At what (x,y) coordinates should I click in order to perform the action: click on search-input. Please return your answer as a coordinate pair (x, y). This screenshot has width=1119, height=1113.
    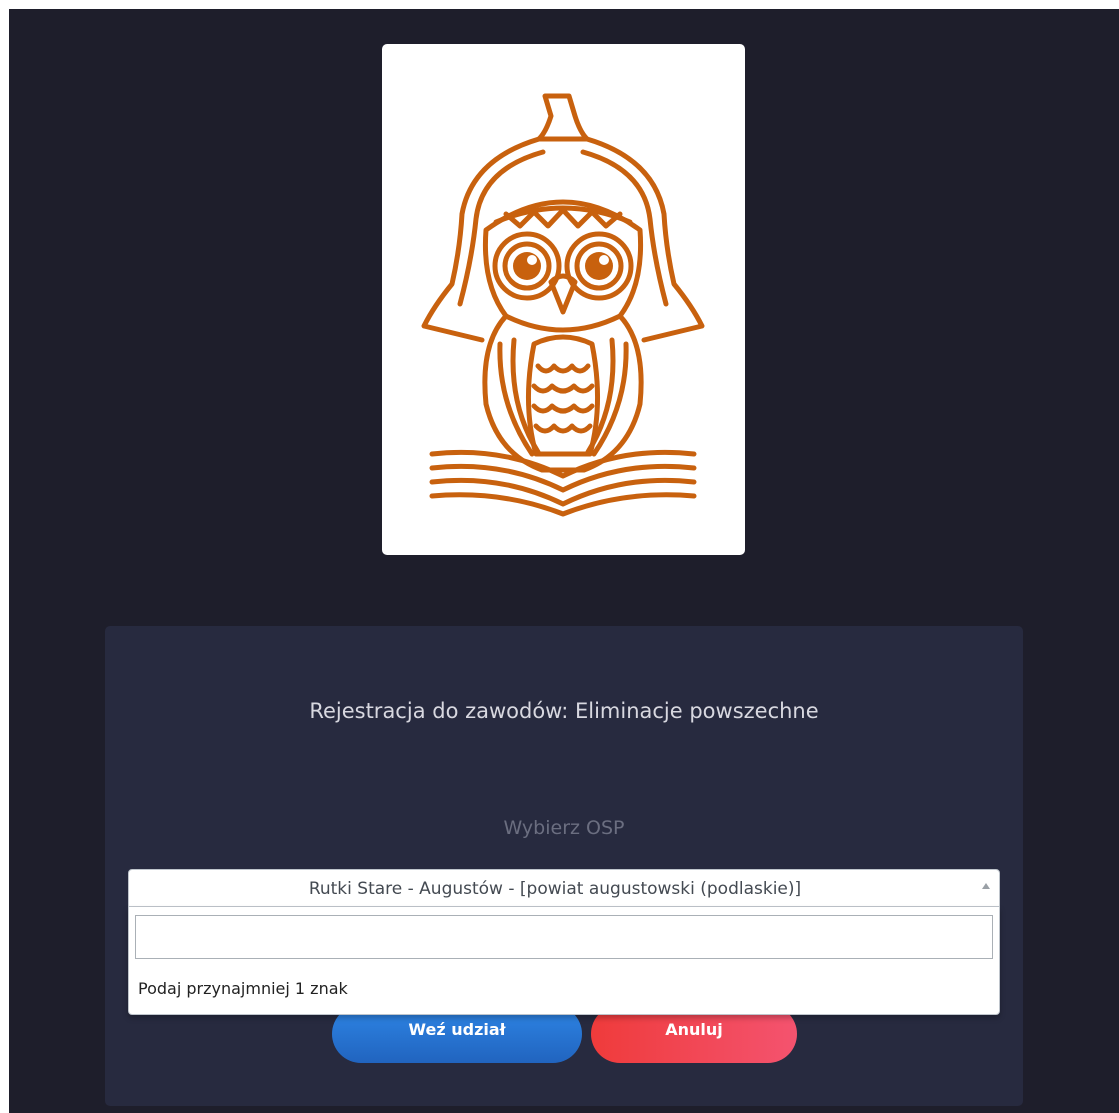
    Looking at the image, I should click on (564, 937).